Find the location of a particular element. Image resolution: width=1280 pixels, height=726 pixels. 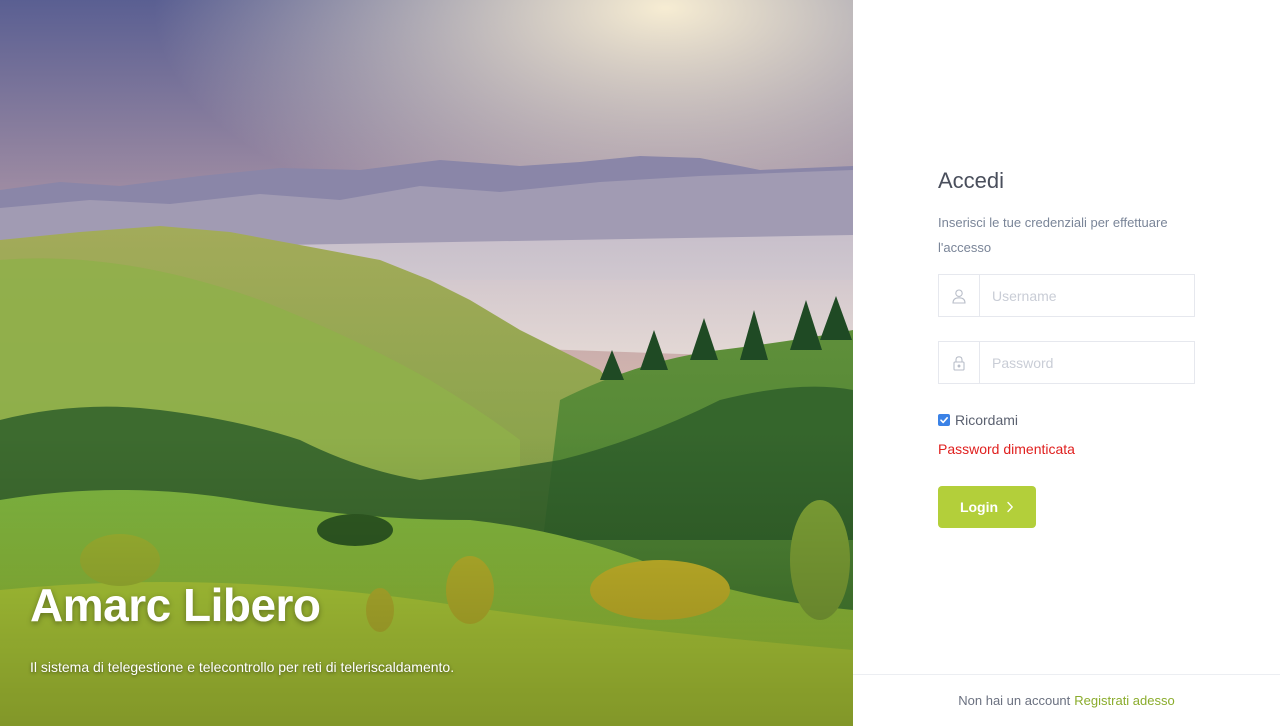

check-icon is located at coordinates (944, 420).